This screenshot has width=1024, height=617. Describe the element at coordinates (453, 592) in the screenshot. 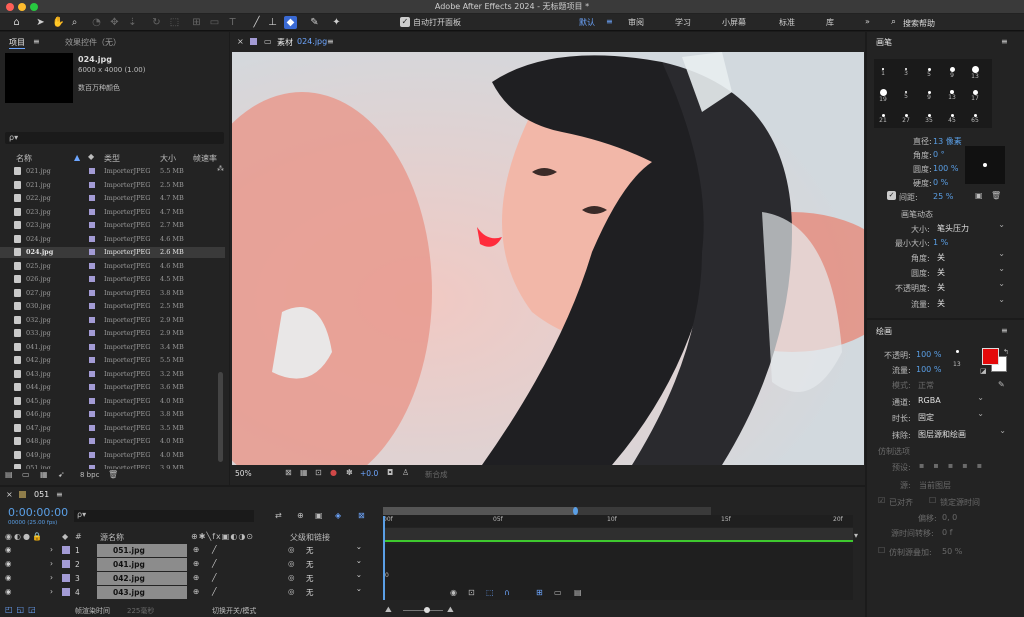

I see `view-icon: ◉` at that location.